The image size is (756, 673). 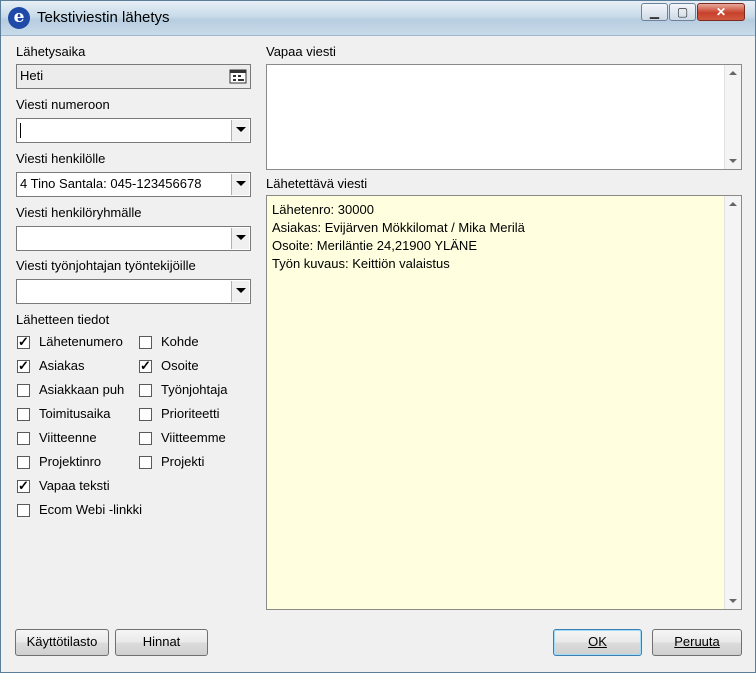 What do you see at coordinates (183, 461) in the screenshot?
I see `checkbox-label: Projekti` at bounding box center [183, 461].